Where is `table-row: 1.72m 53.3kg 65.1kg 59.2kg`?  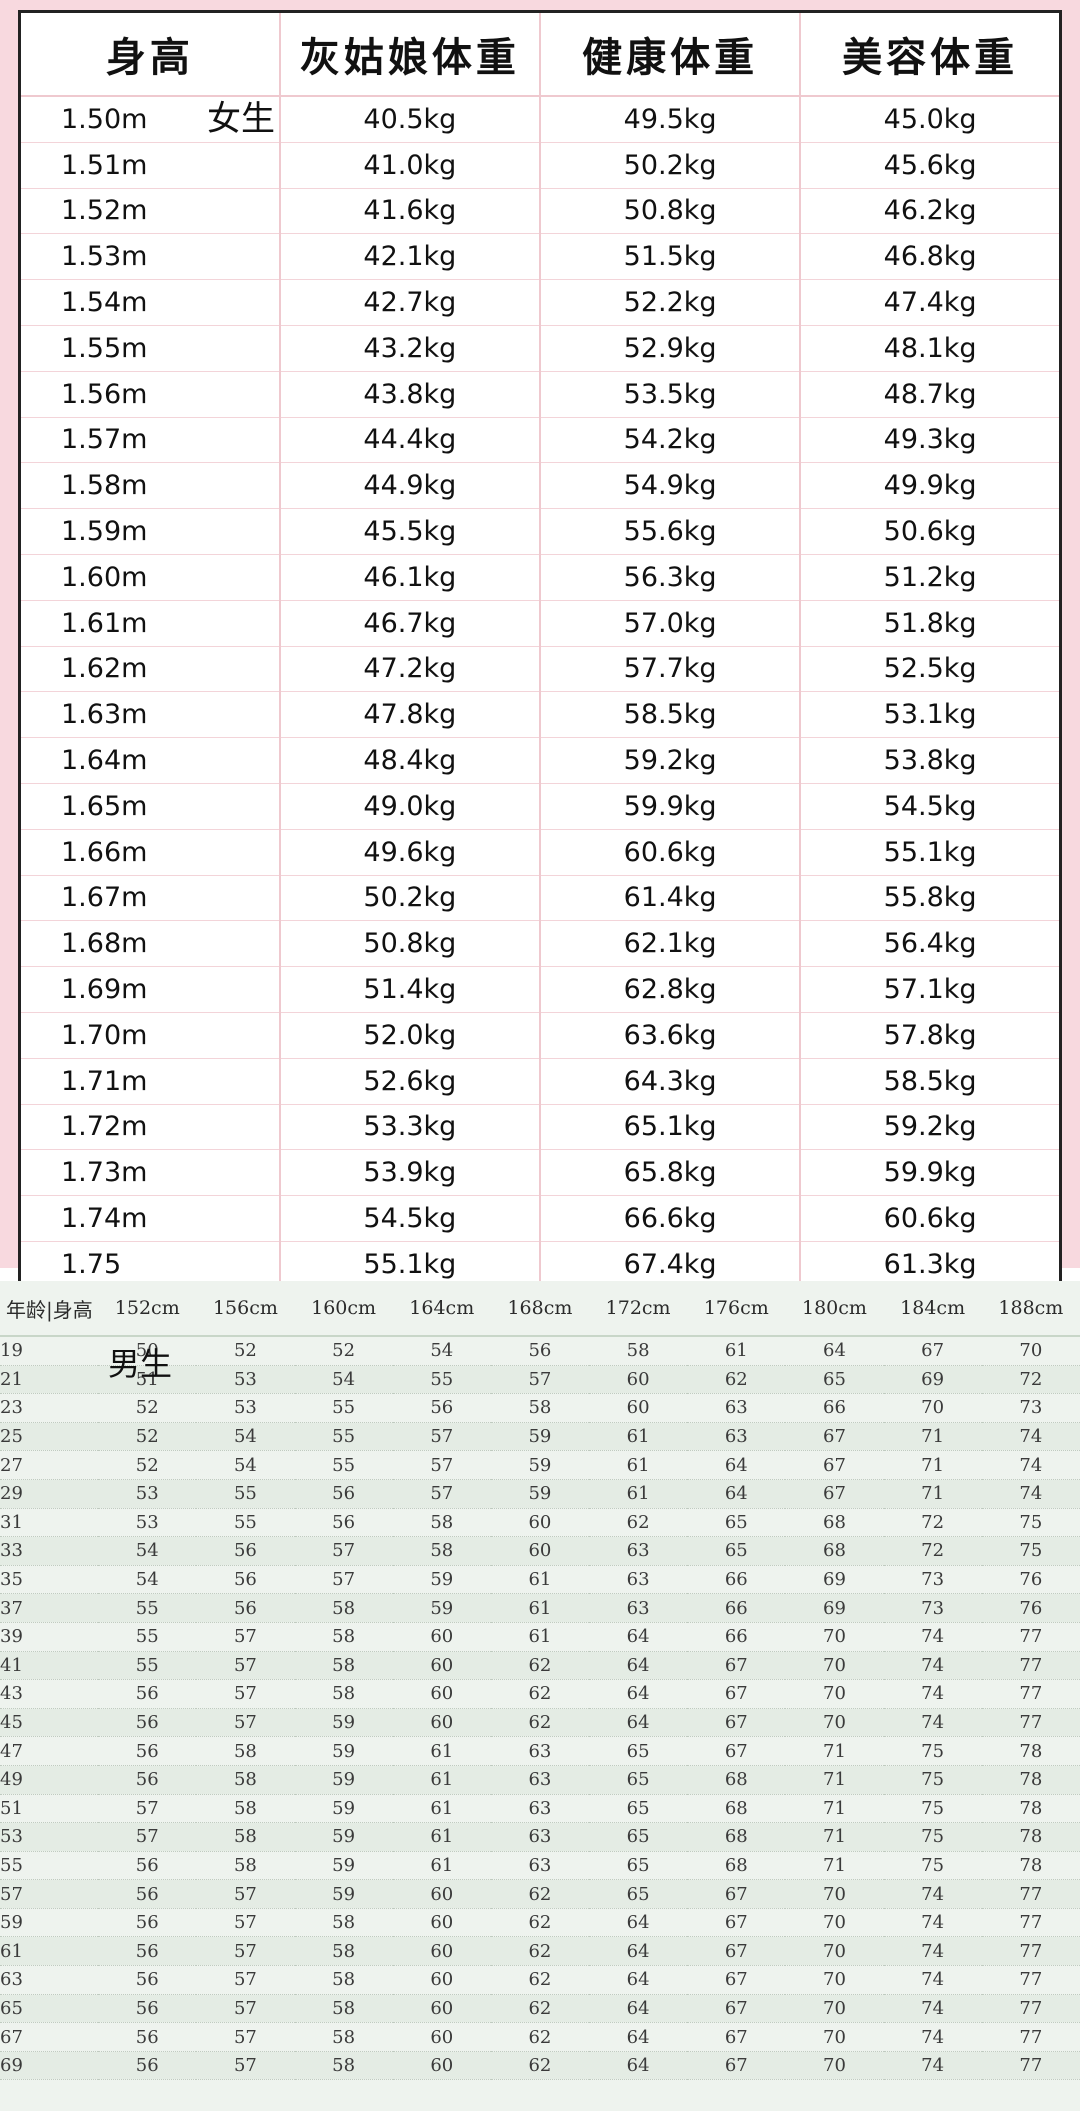 table-row: 1.72m 53.3kg 65.1kg 59.2kg is located at coordinates (540, 1127).